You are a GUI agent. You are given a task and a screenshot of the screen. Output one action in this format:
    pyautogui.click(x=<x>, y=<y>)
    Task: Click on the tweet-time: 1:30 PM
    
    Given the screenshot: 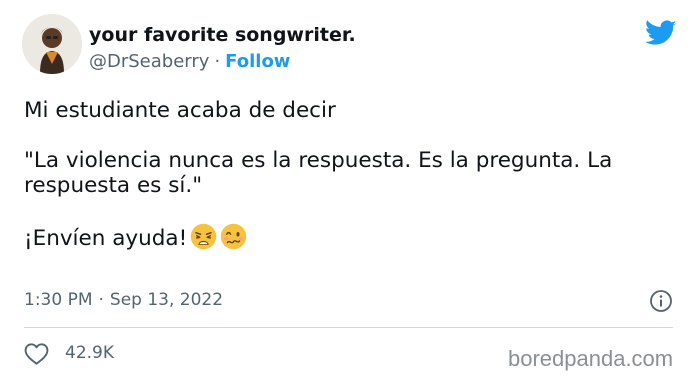 What is the action you would take?
    pyautogui.click(x=58, y=300)
    